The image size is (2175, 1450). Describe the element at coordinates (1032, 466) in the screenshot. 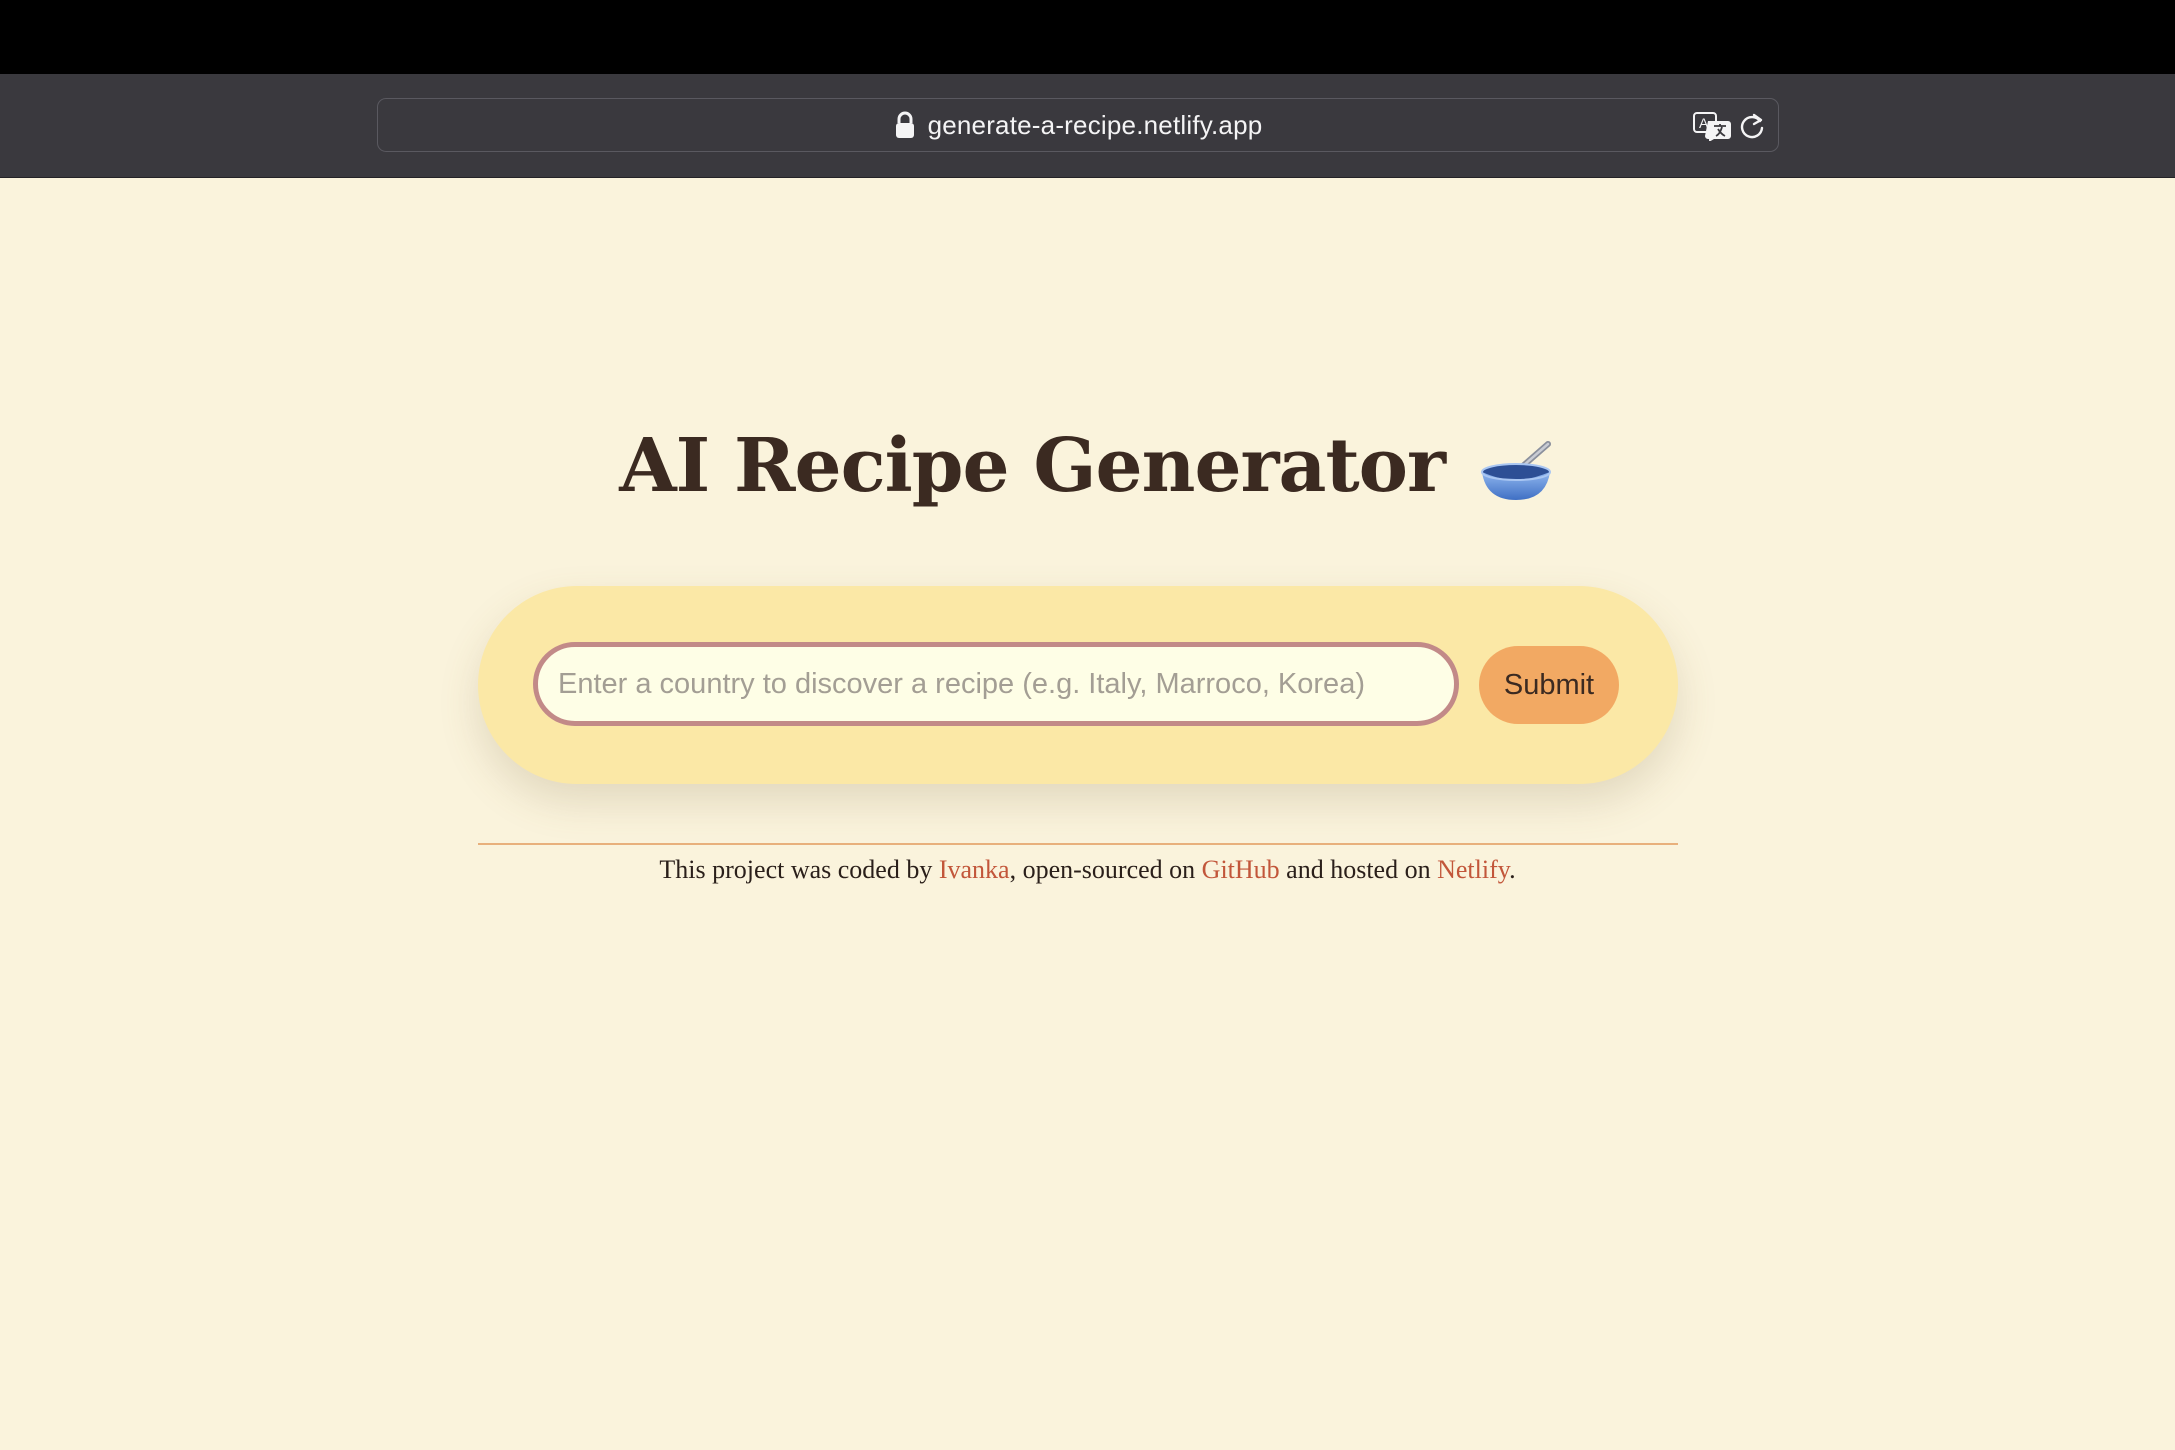

I see `page-title-text: AI Recipe Generator` at that location.